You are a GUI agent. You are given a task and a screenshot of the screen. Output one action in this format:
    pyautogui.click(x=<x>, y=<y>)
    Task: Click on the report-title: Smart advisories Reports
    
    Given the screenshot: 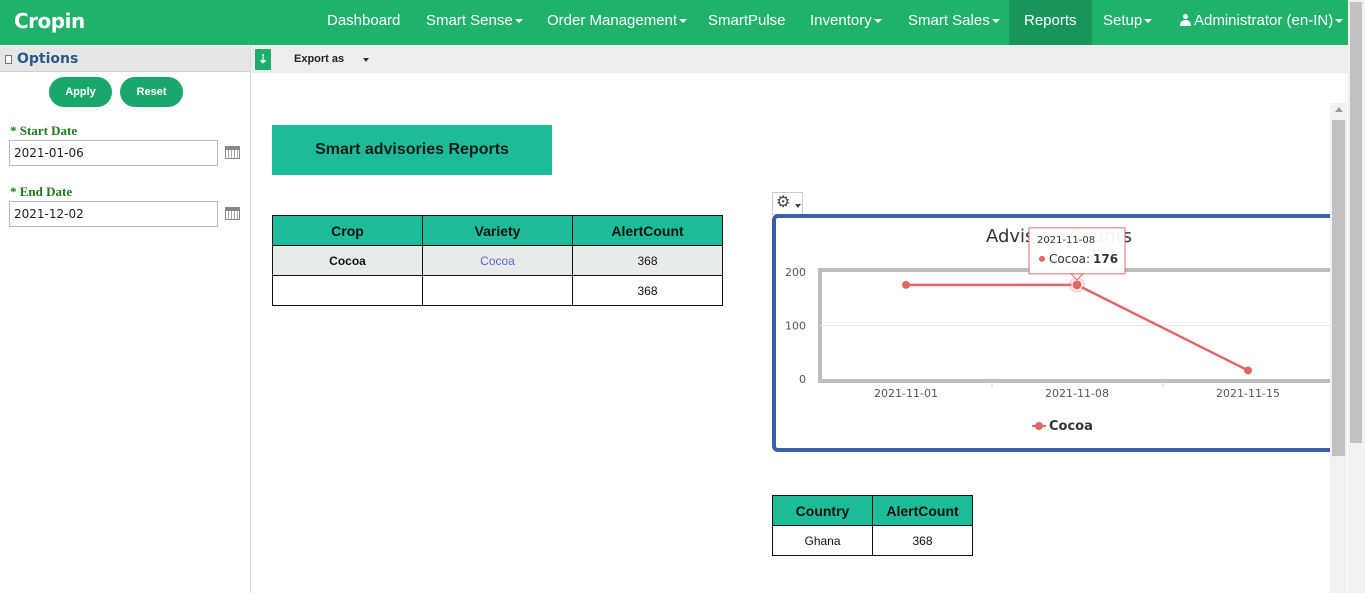 What is the action you would take?
    pyautogui.click(x=412, y=150)
    